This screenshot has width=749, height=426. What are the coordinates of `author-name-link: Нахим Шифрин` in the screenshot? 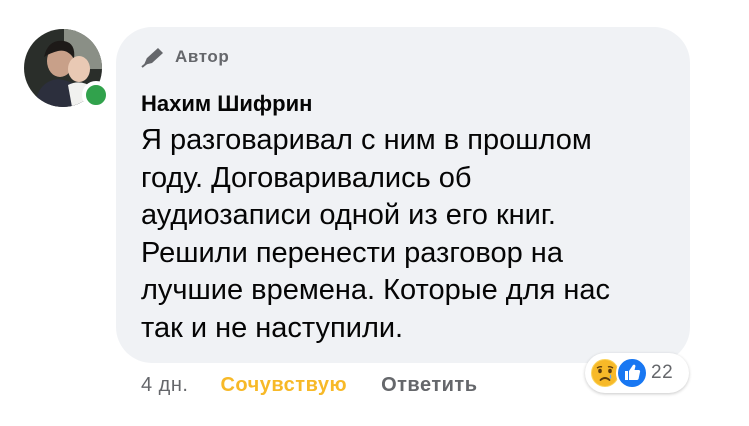 It's located at (403, 104).